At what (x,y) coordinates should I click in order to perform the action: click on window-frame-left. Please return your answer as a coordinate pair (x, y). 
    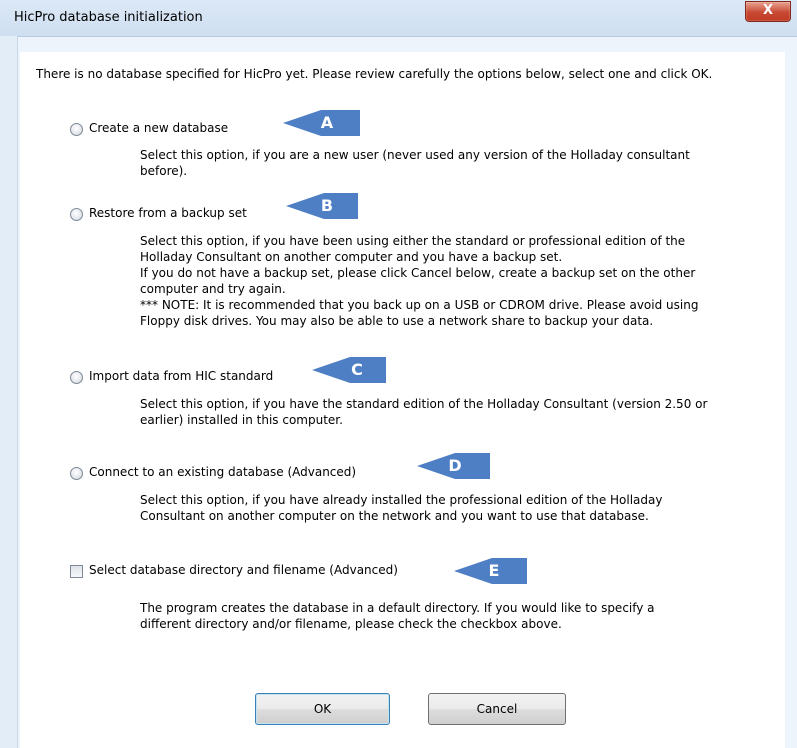
    Looking at the image, I should click on (9, 392).